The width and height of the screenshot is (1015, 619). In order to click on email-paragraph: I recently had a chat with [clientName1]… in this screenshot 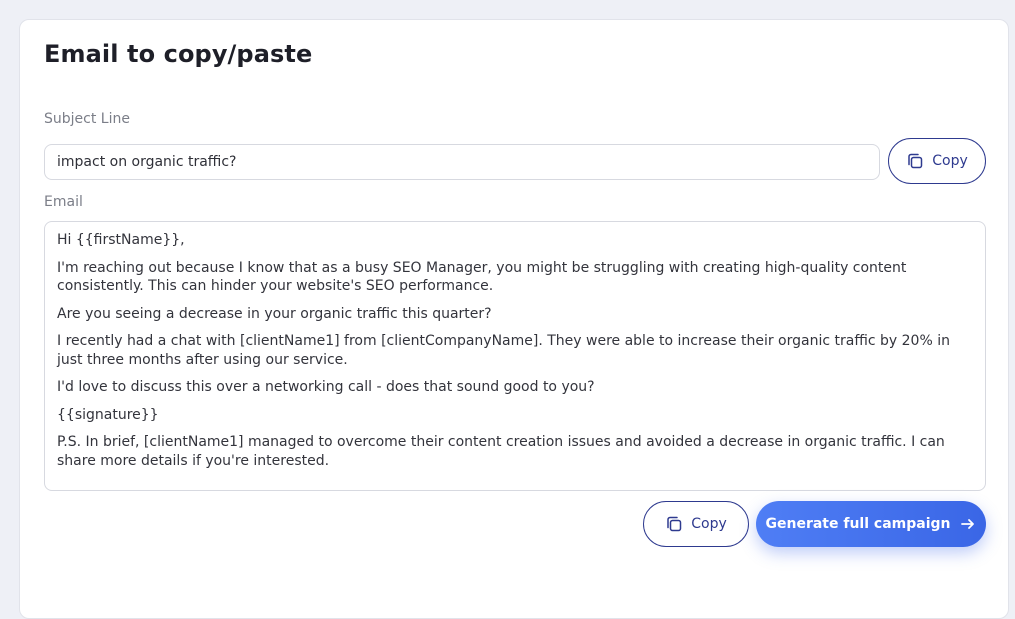, I will do `click(503, 350)`.